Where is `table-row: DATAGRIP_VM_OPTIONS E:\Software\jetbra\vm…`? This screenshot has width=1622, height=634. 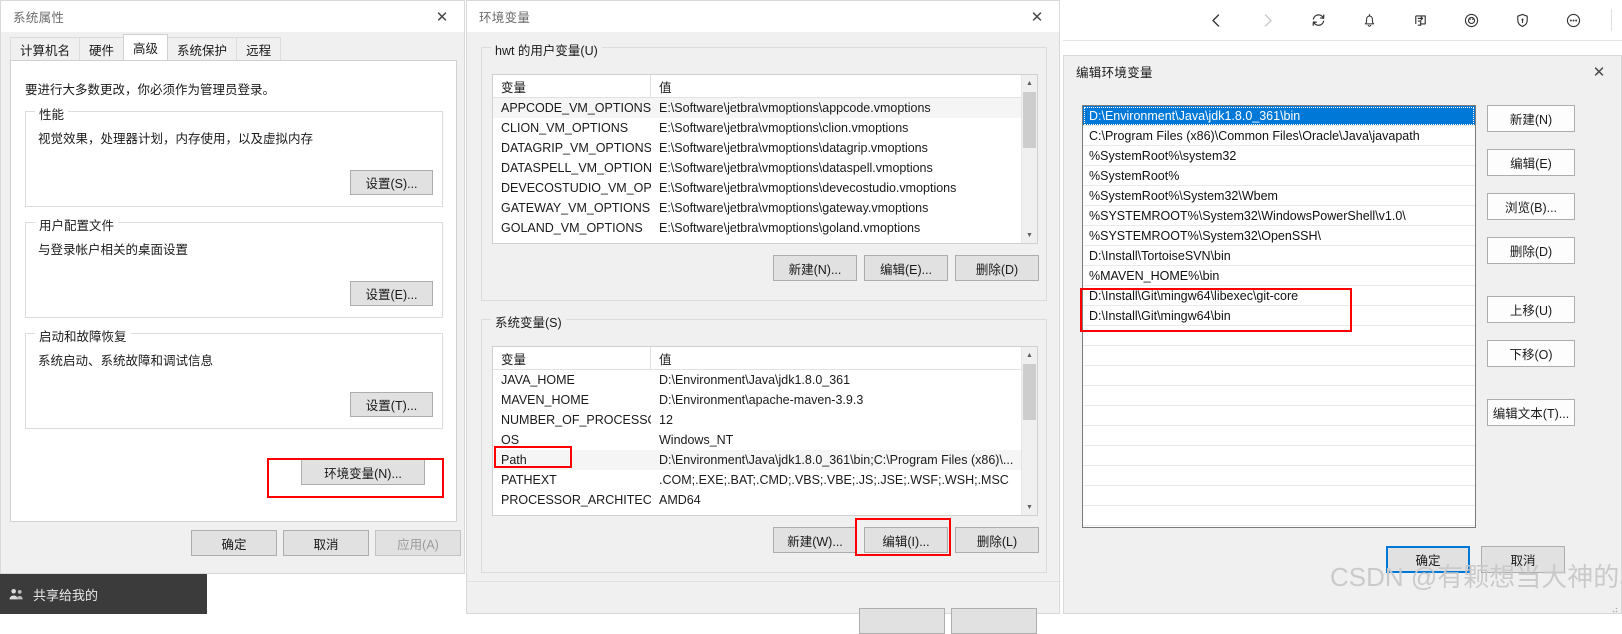
table-row: DATAGRIP_VM_OPTIONS E:\Software\jetbra\vm… is located at coordinates (765, 148).